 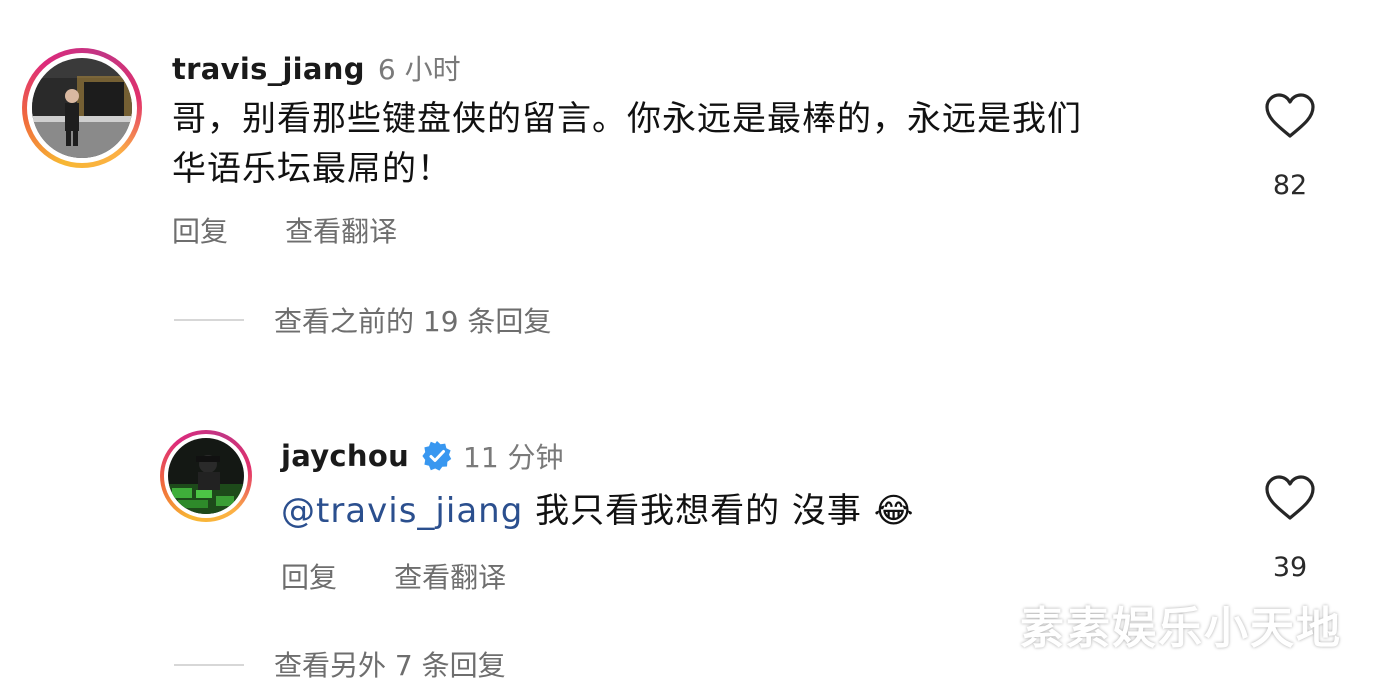 What do you see at coordinates (1290, 567) in the screenshot?
I see `like-count: 39` at bounding box center [1290, 567].